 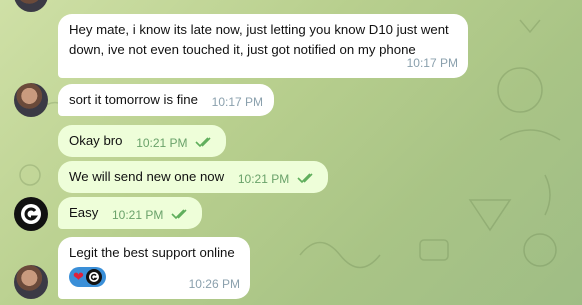 I want to click on message-bubble: We will send new one now 10:21 PM, so click(x=193, y=177).